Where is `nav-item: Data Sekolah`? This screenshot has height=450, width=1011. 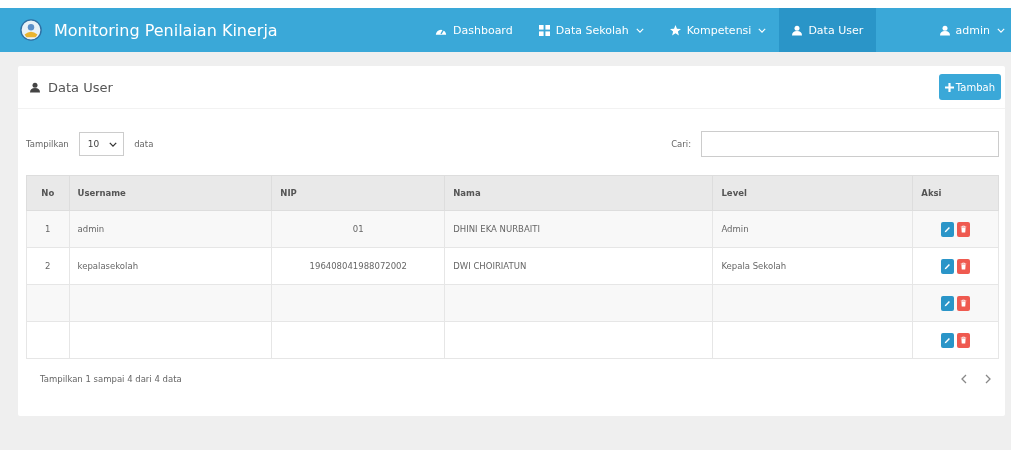
nav-item: Data Sekolah is located at coordinates (591, 30).